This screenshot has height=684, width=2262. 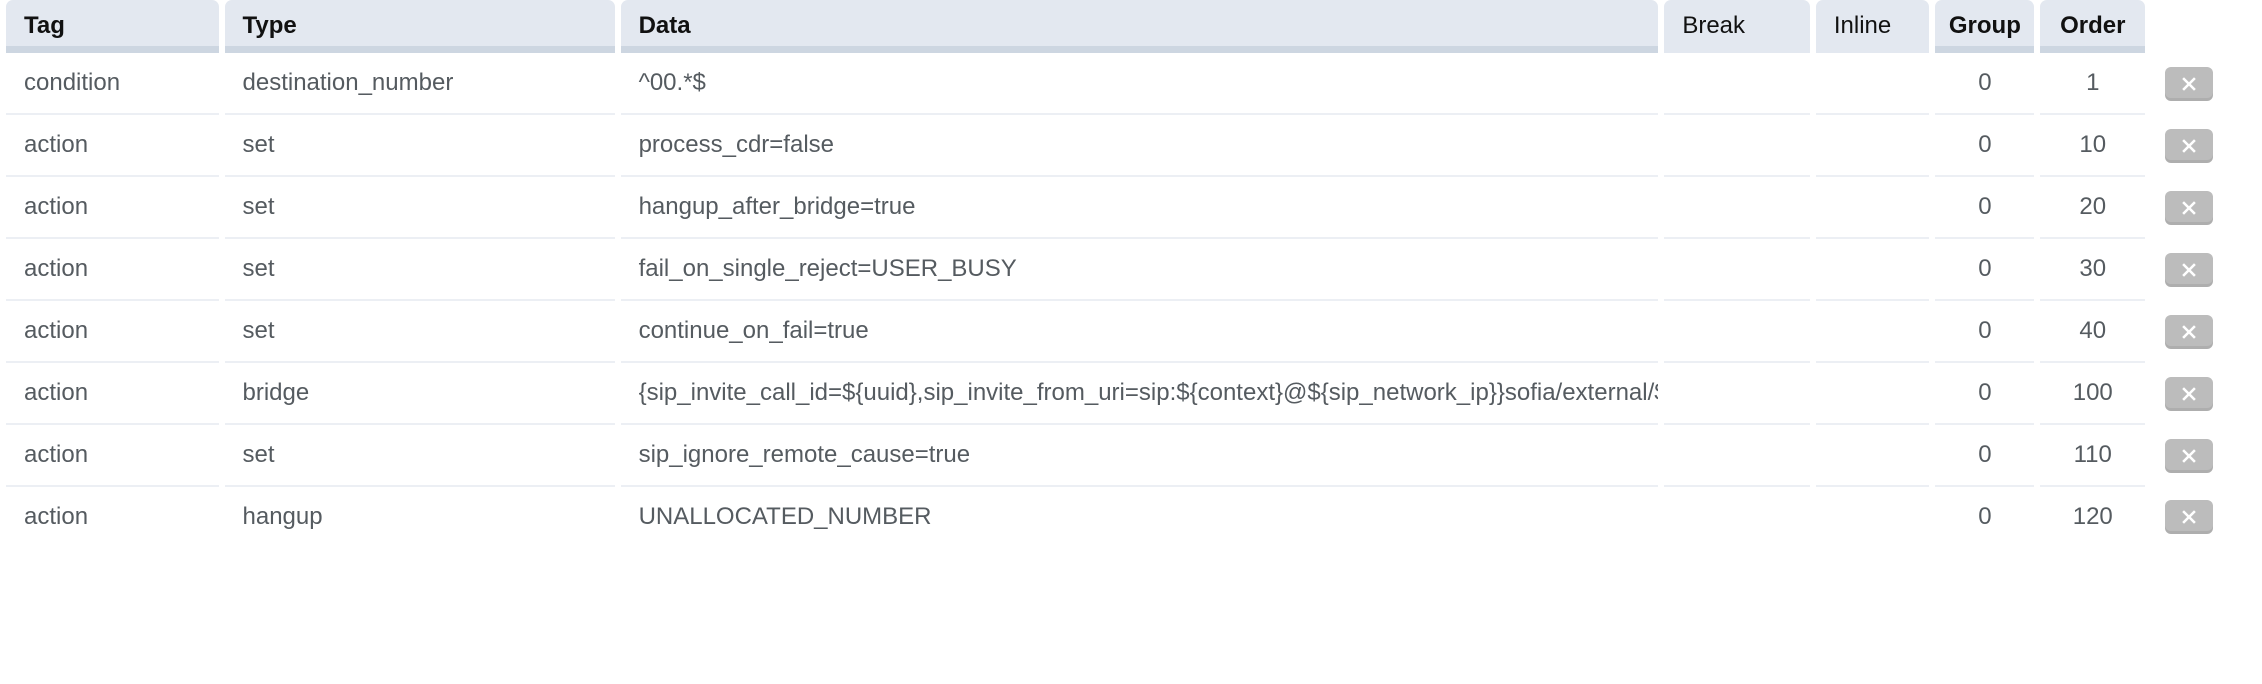 I want to click on column-header-group: Group, so click(x=1985, y=26).